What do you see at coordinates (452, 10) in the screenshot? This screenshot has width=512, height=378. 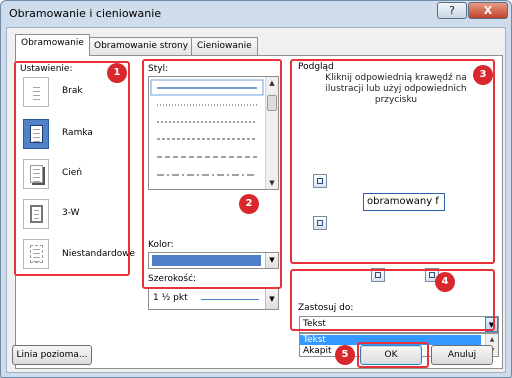 I see `help-button: ?` at bounding box center [452, 10].